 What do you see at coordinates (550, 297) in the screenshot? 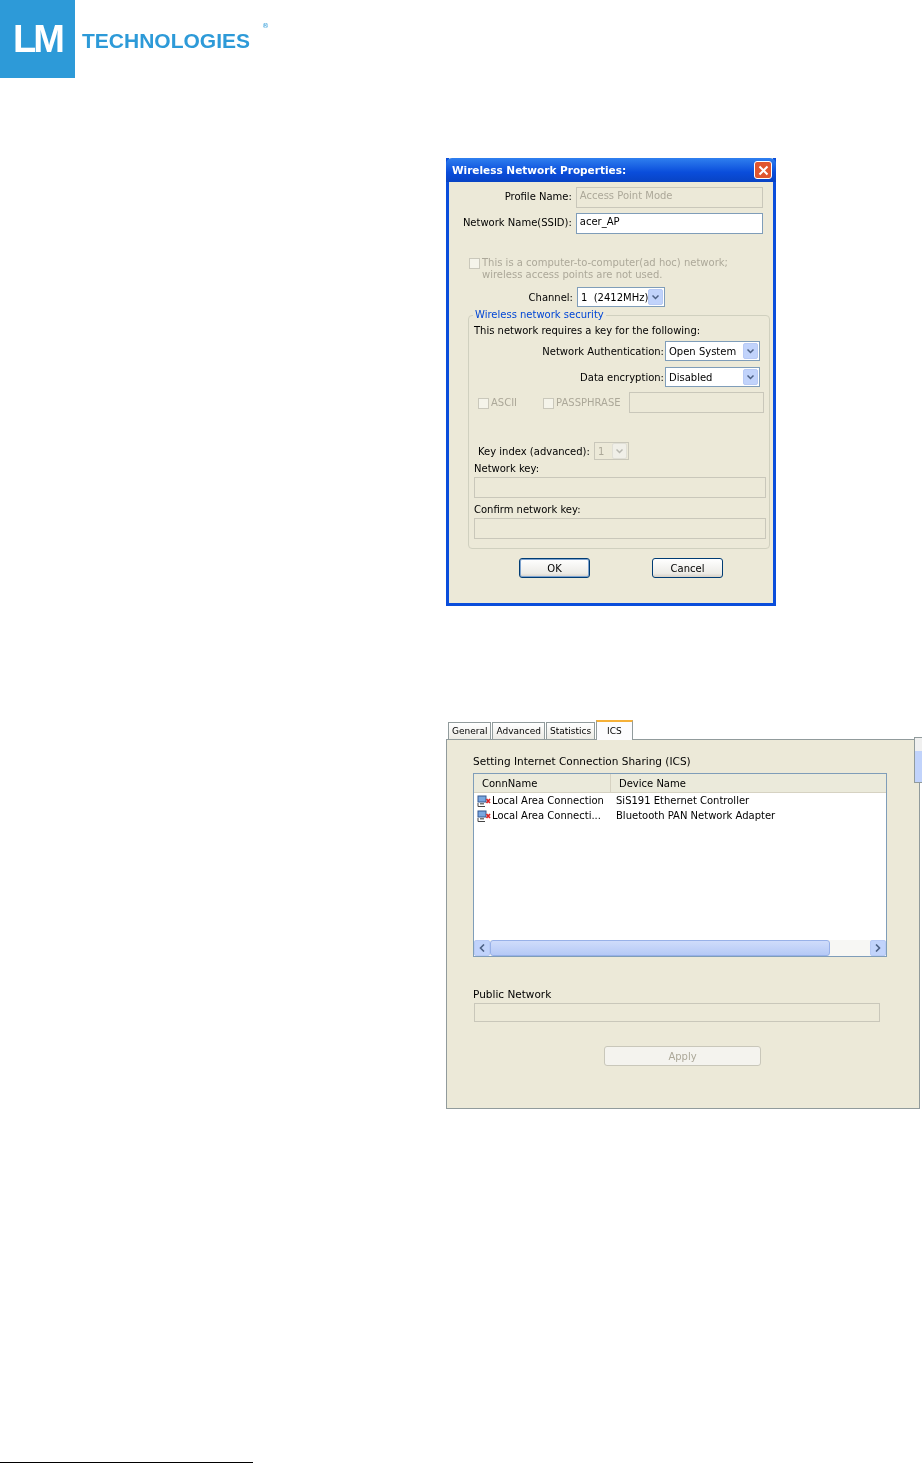
I see `field-label: Channel:` at bounding box center [550, 297].